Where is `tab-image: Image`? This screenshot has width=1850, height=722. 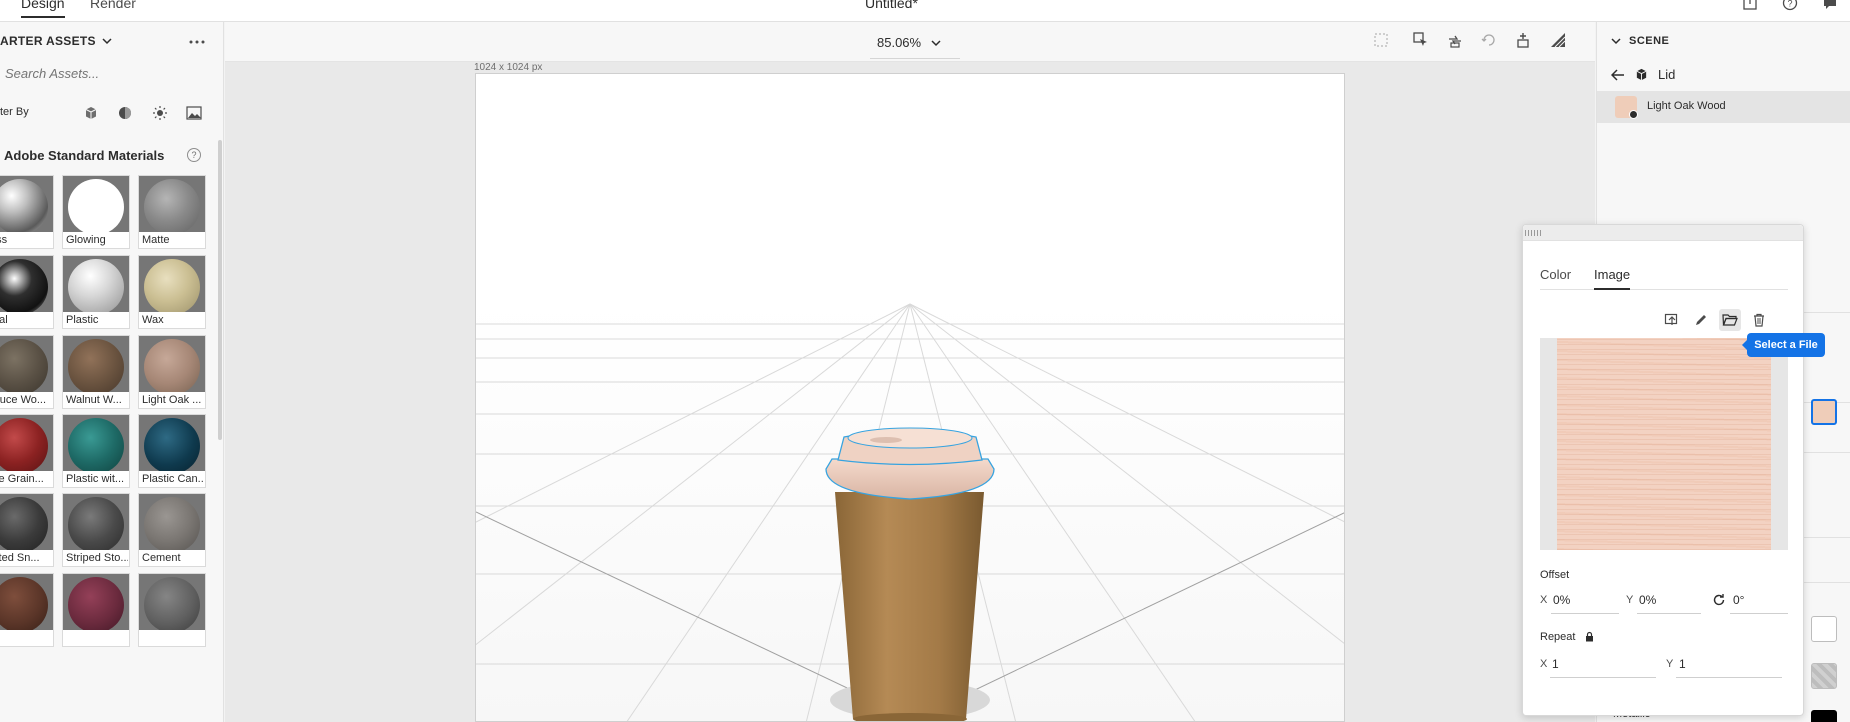
tab-image: Image is located at coordinates (1612, 274).